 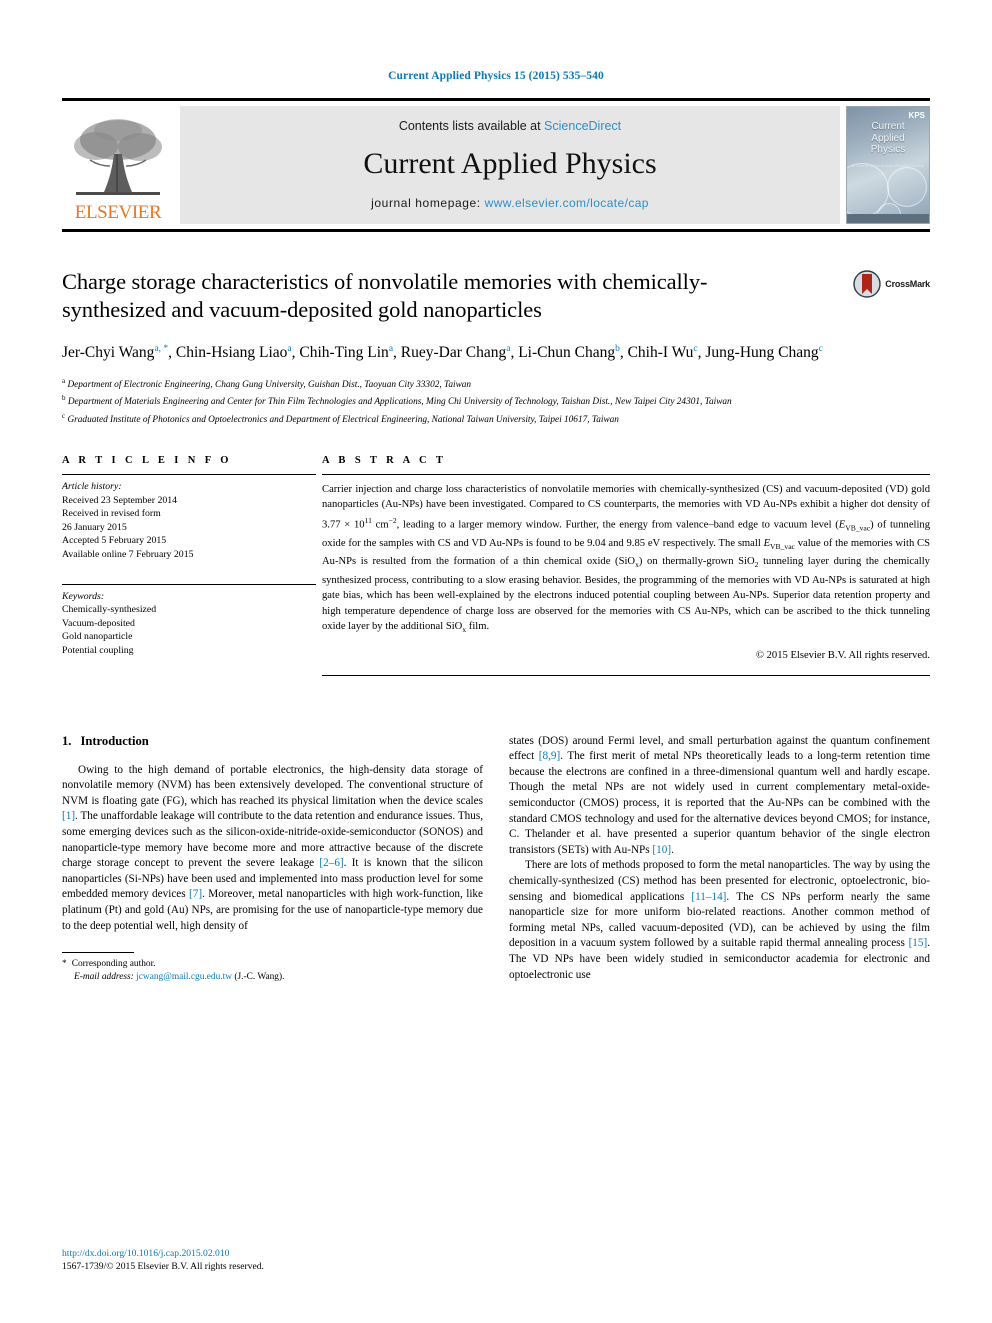 What do you see at coordinates (111, 514) in the screenshot?
I see `history-item: Received in revised form` at bounding box center [111, 514].